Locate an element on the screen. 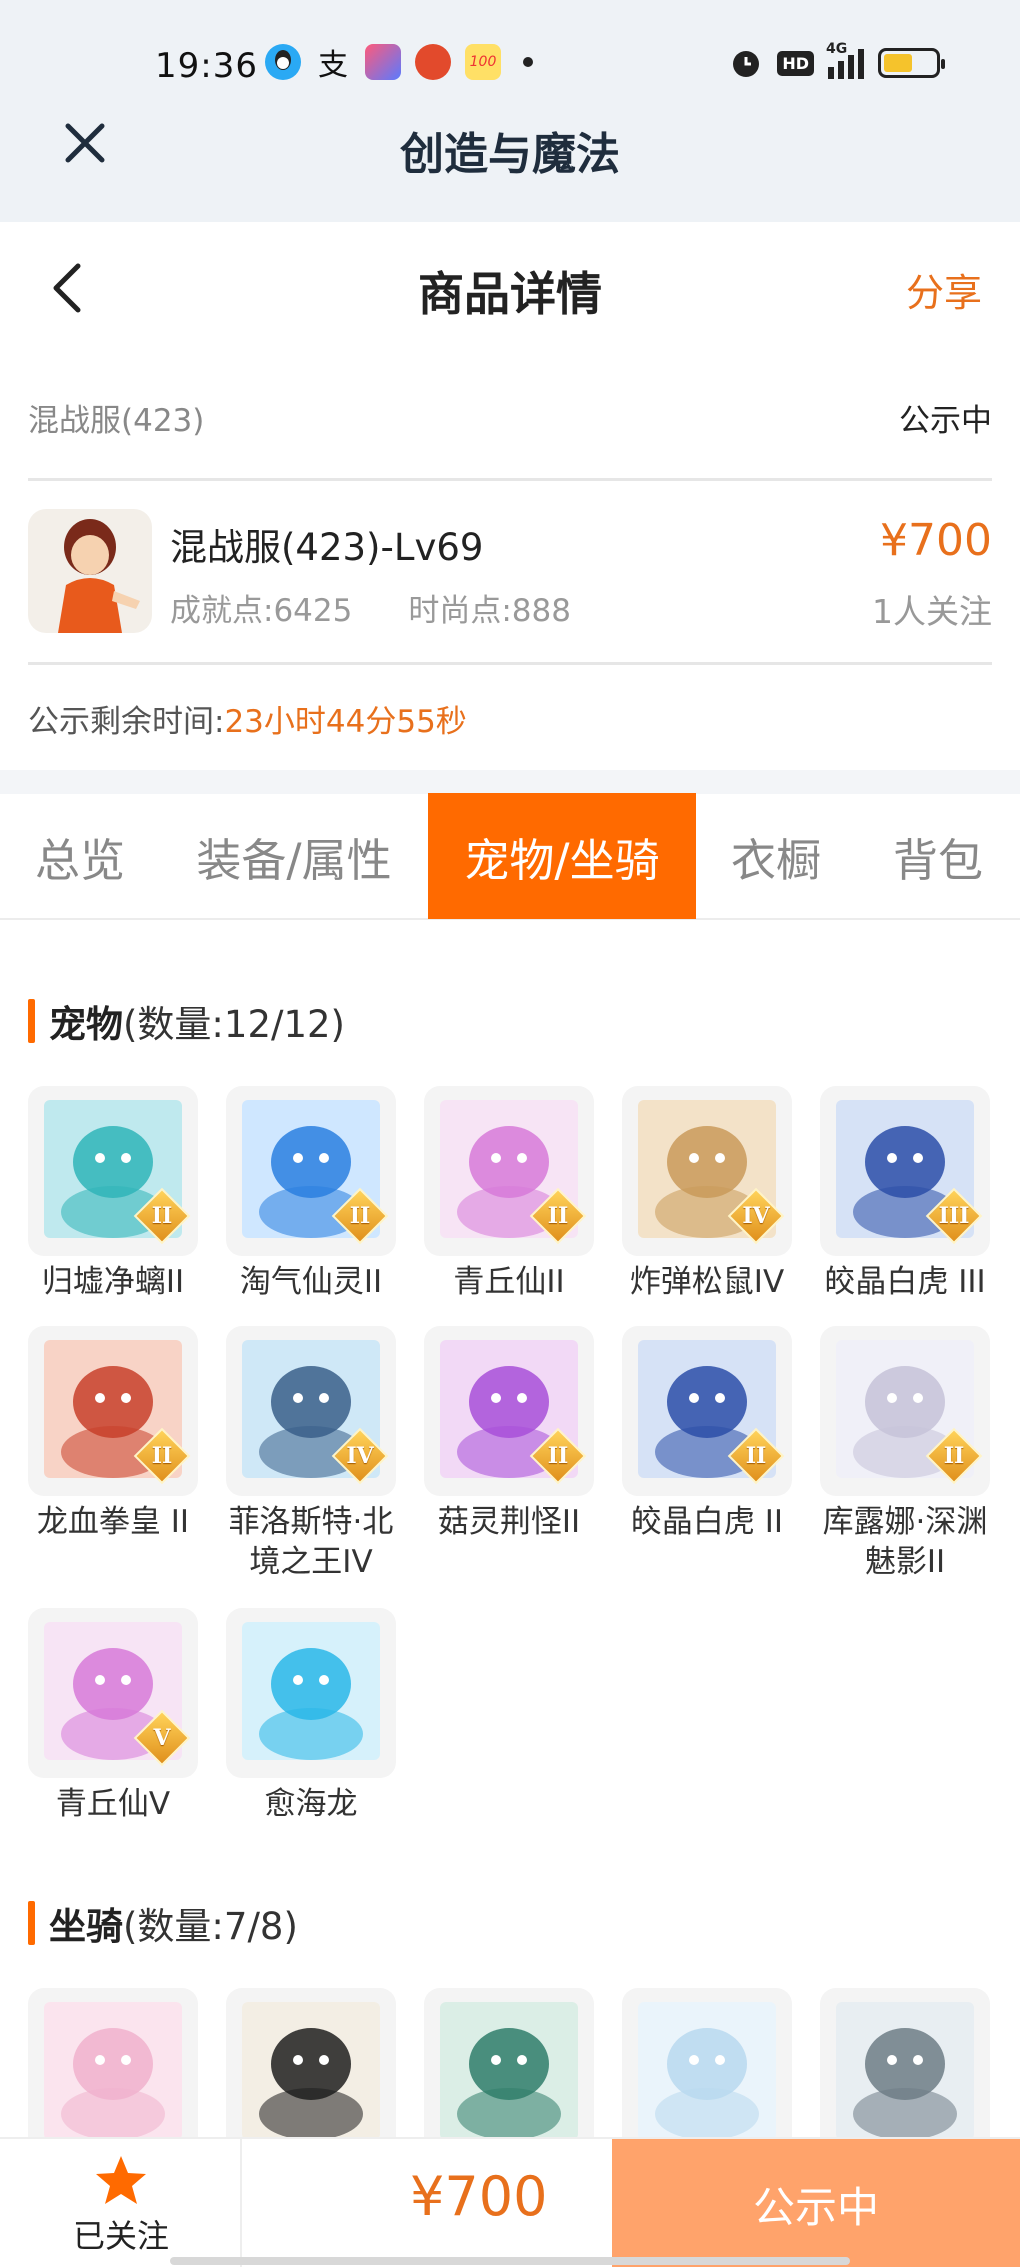 Image resolution: width=1020 pixels, height=2267 pixels. pet-item: II 菇灵荆怪II is located at coordinates (509, 1434).